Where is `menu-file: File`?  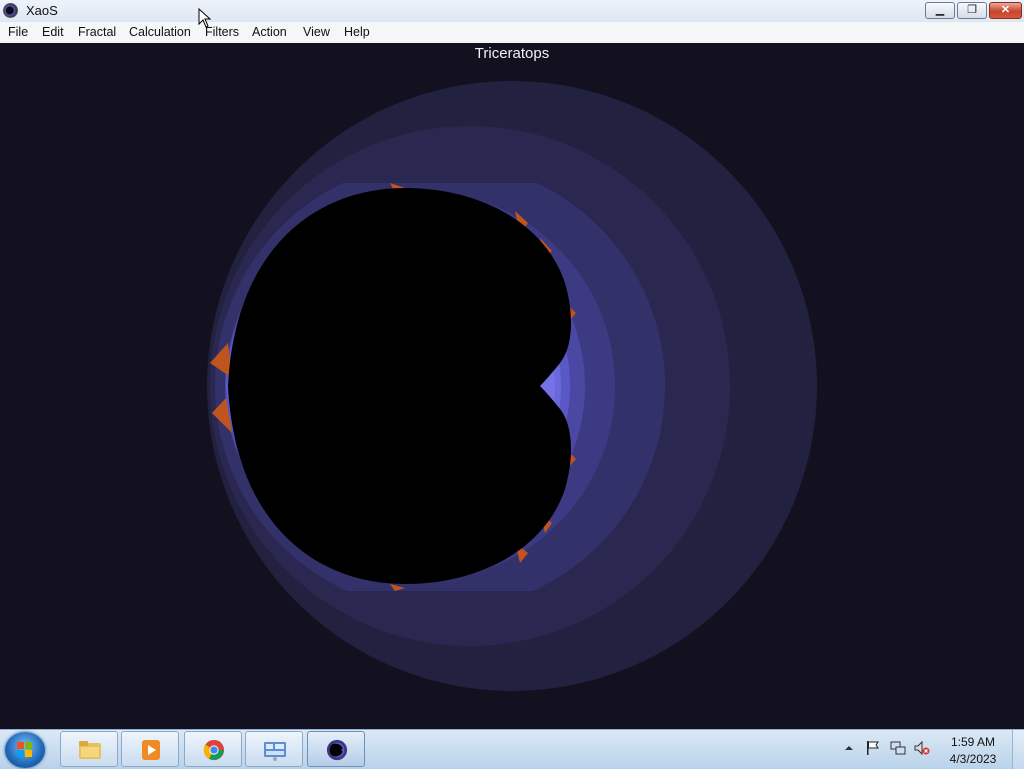 menu-file: File is located at coordinates (18, 32).